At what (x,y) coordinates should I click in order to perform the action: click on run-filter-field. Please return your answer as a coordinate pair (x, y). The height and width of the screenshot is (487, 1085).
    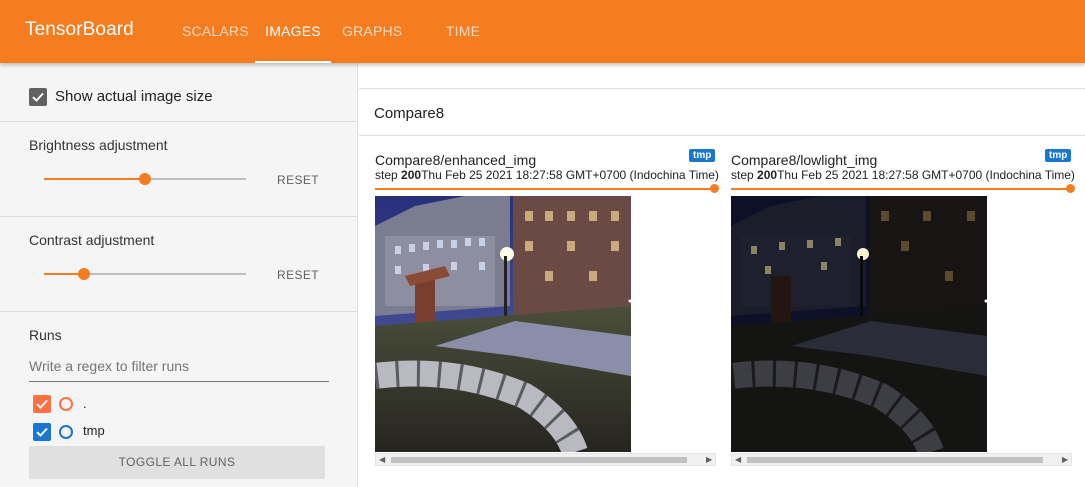
    Looking at the image, I should click on (179, 367).